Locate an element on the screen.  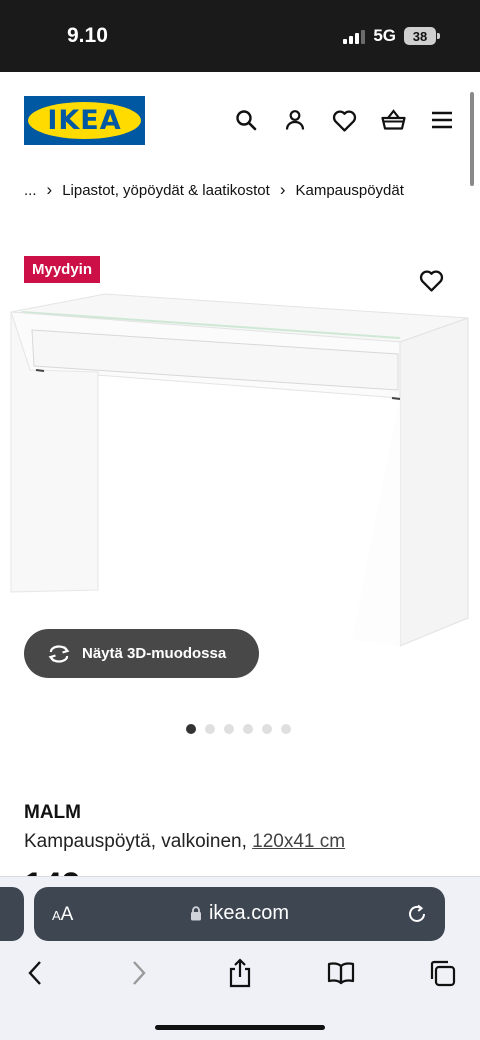
signal-icon is located at coordinates (354, 36).